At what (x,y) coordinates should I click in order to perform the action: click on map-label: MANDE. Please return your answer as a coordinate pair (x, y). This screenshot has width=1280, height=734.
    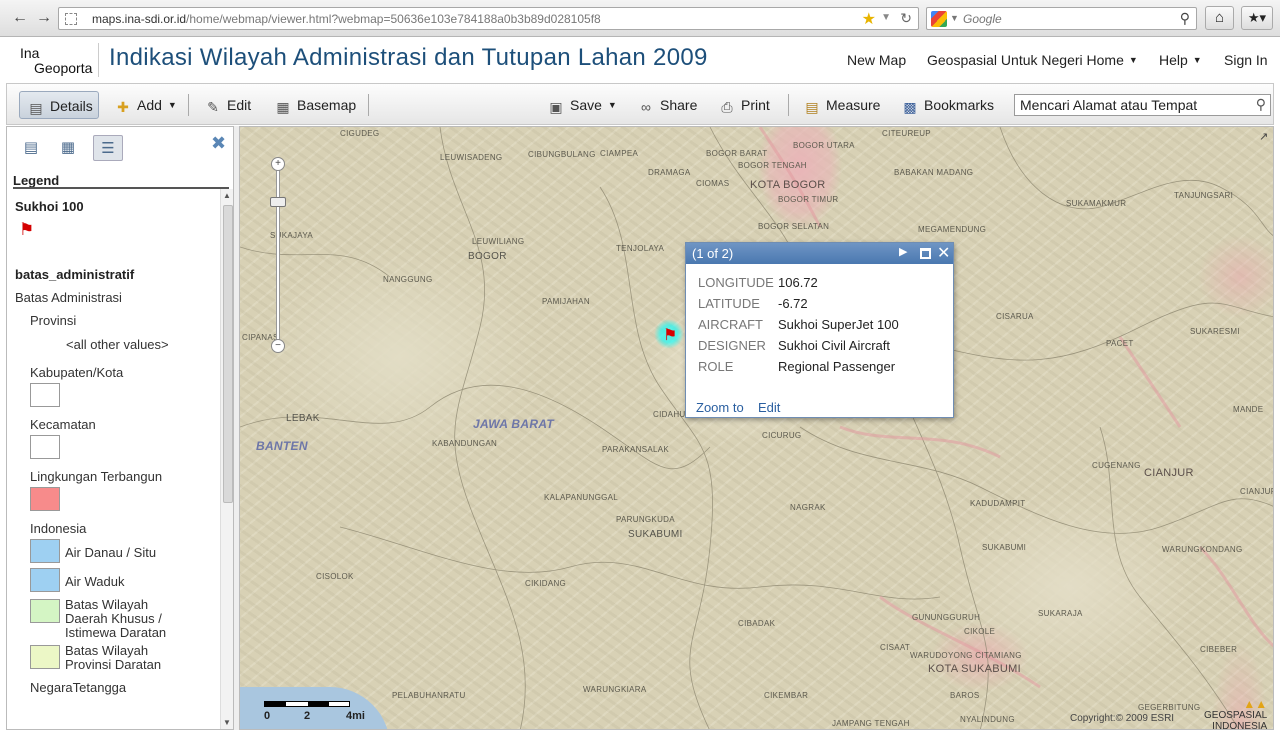
    Looking at the image, I should click on (1248, 409).